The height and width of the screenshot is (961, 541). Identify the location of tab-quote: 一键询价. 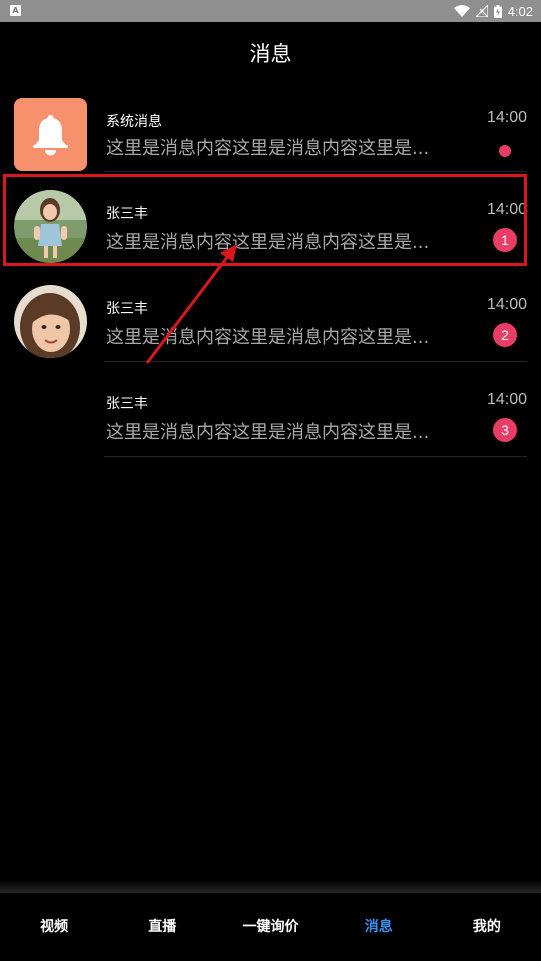
(270, 927).